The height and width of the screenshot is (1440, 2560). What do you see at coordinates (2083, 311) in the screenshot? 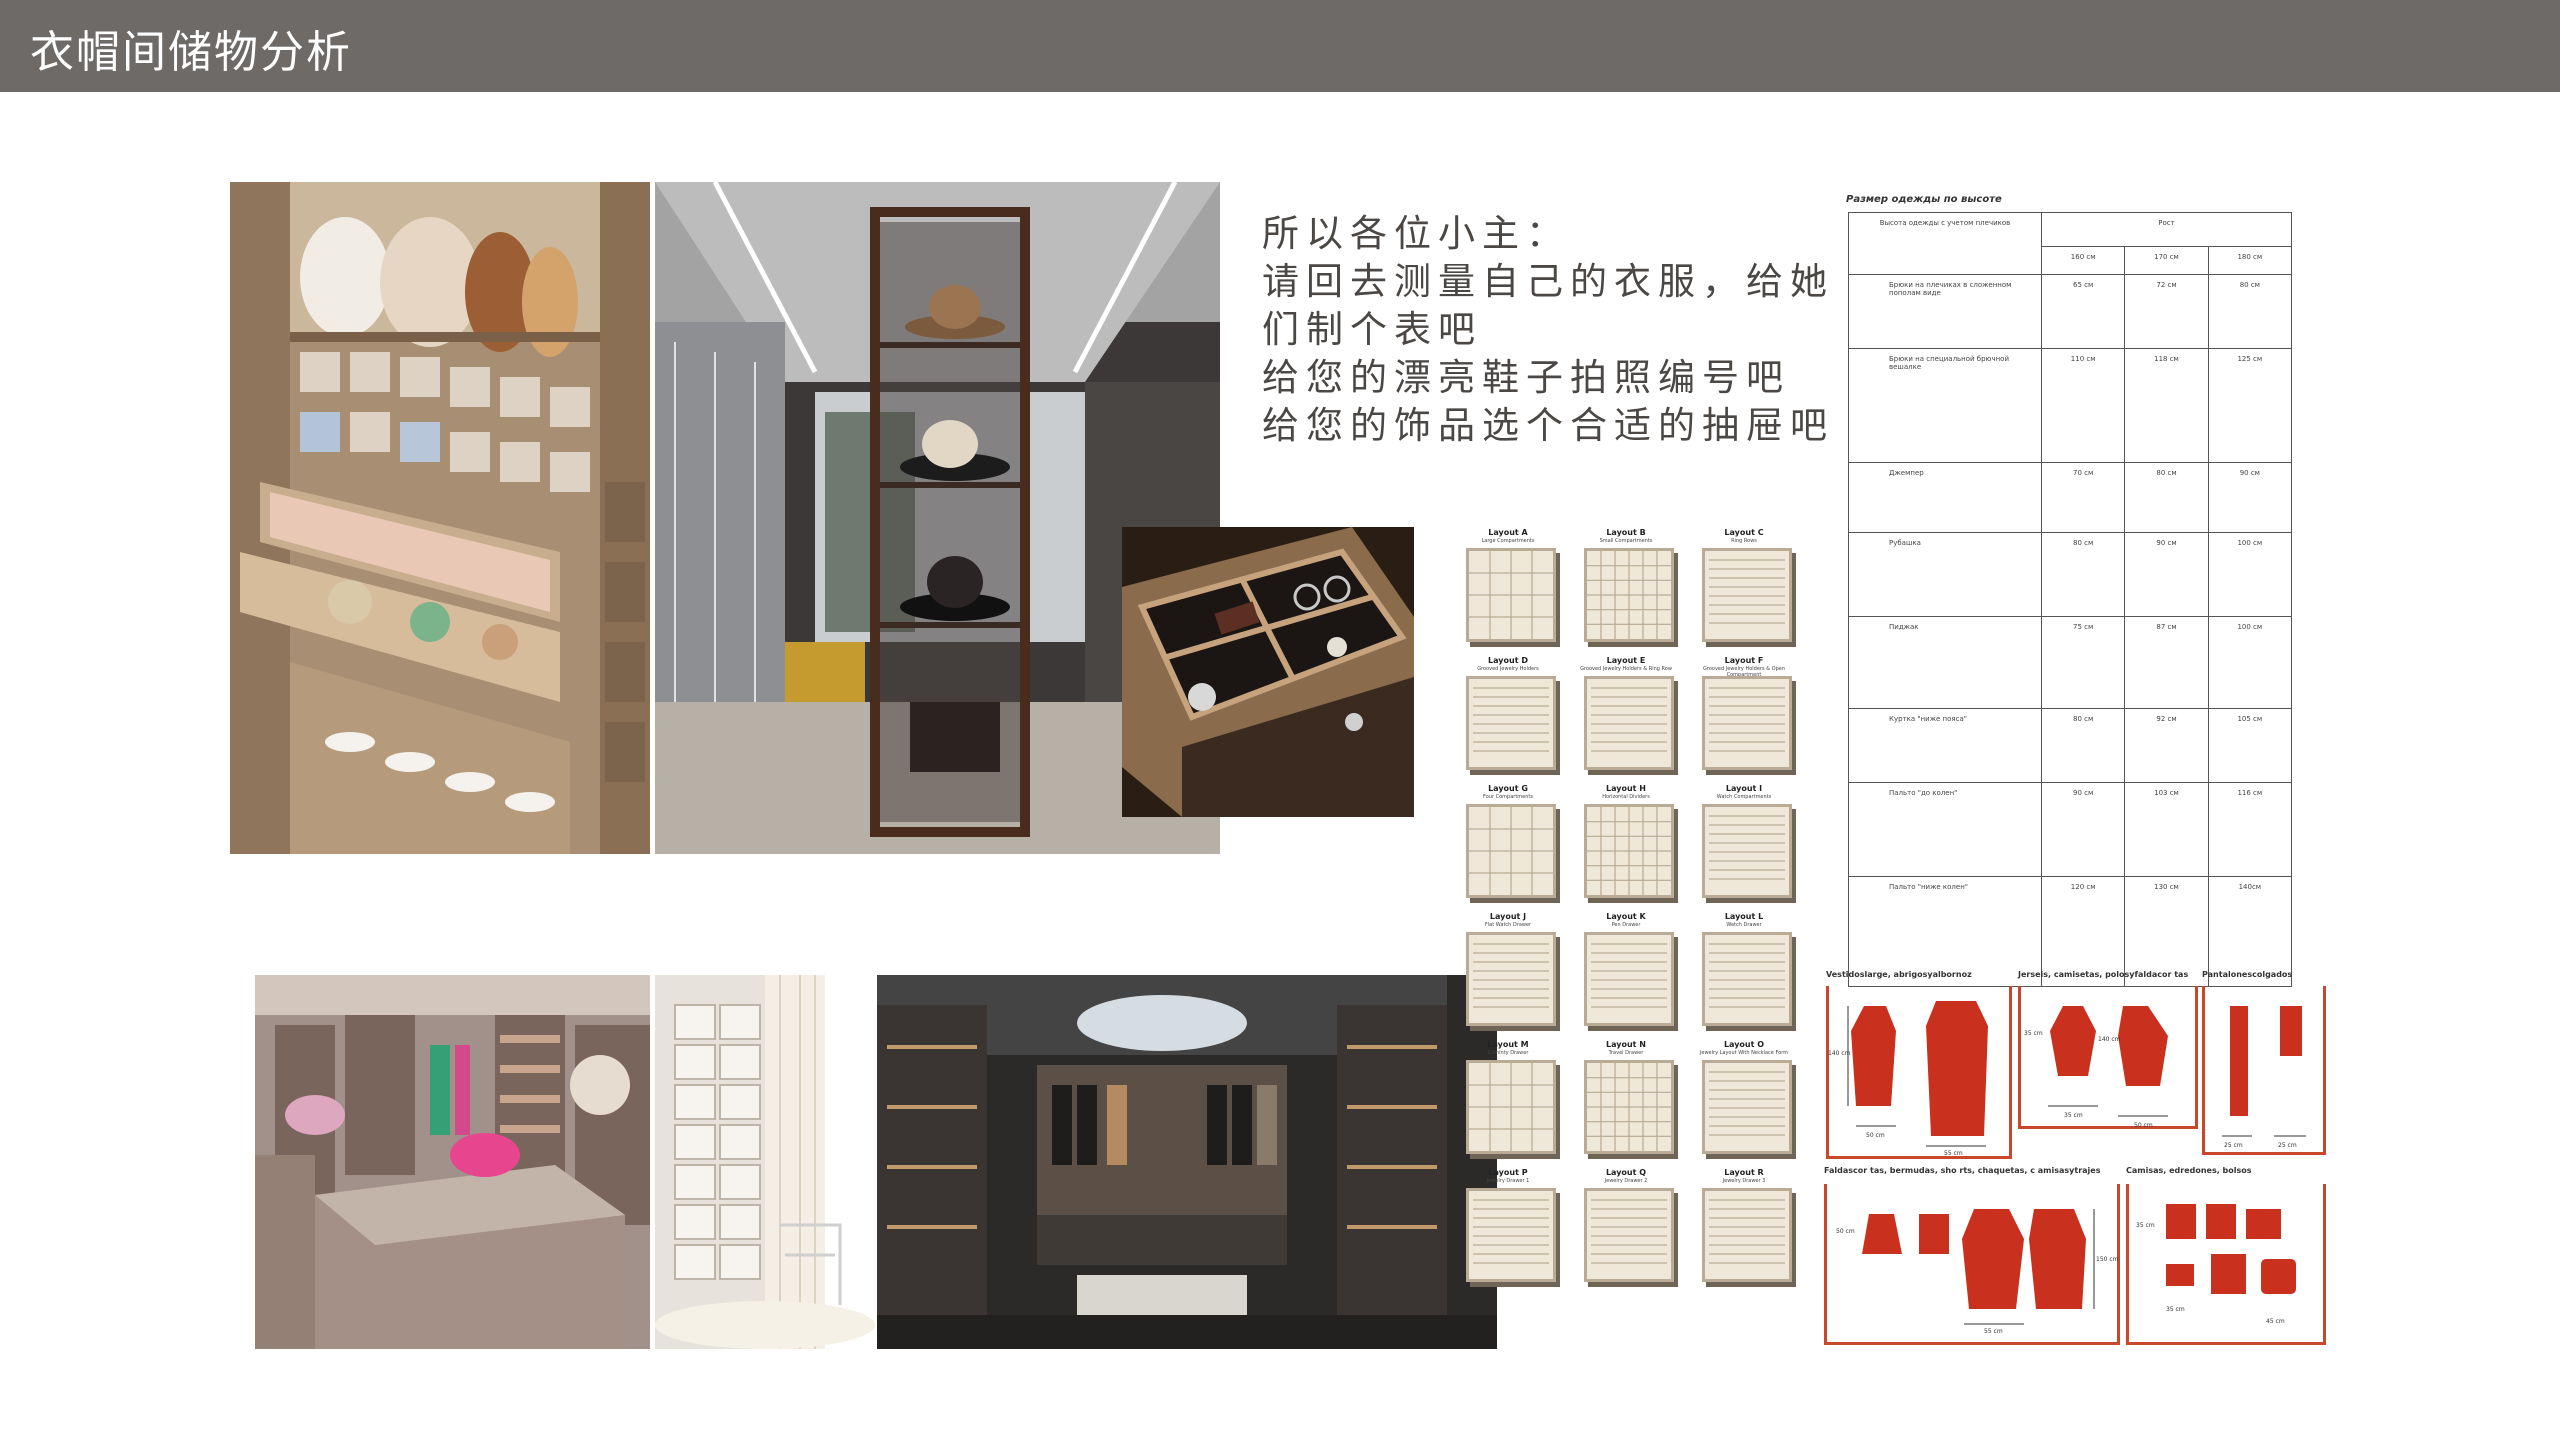
I see `size-value: 65 см` at bounding box center [2083, 311].